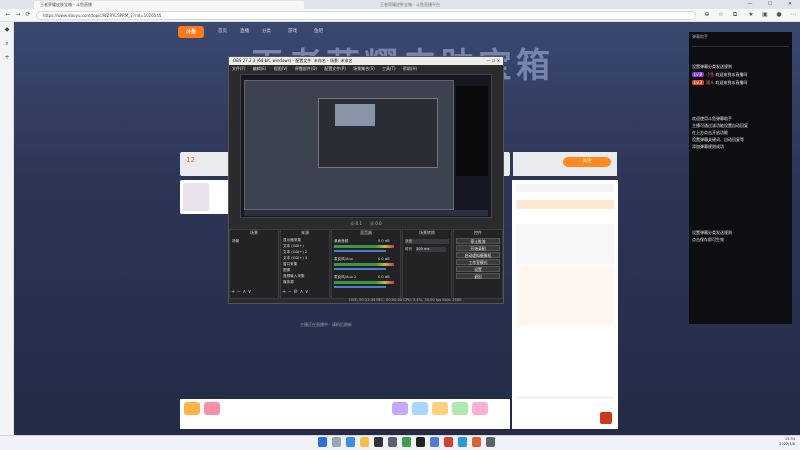  I want to click on close-button: ✕, so click(790, 4).